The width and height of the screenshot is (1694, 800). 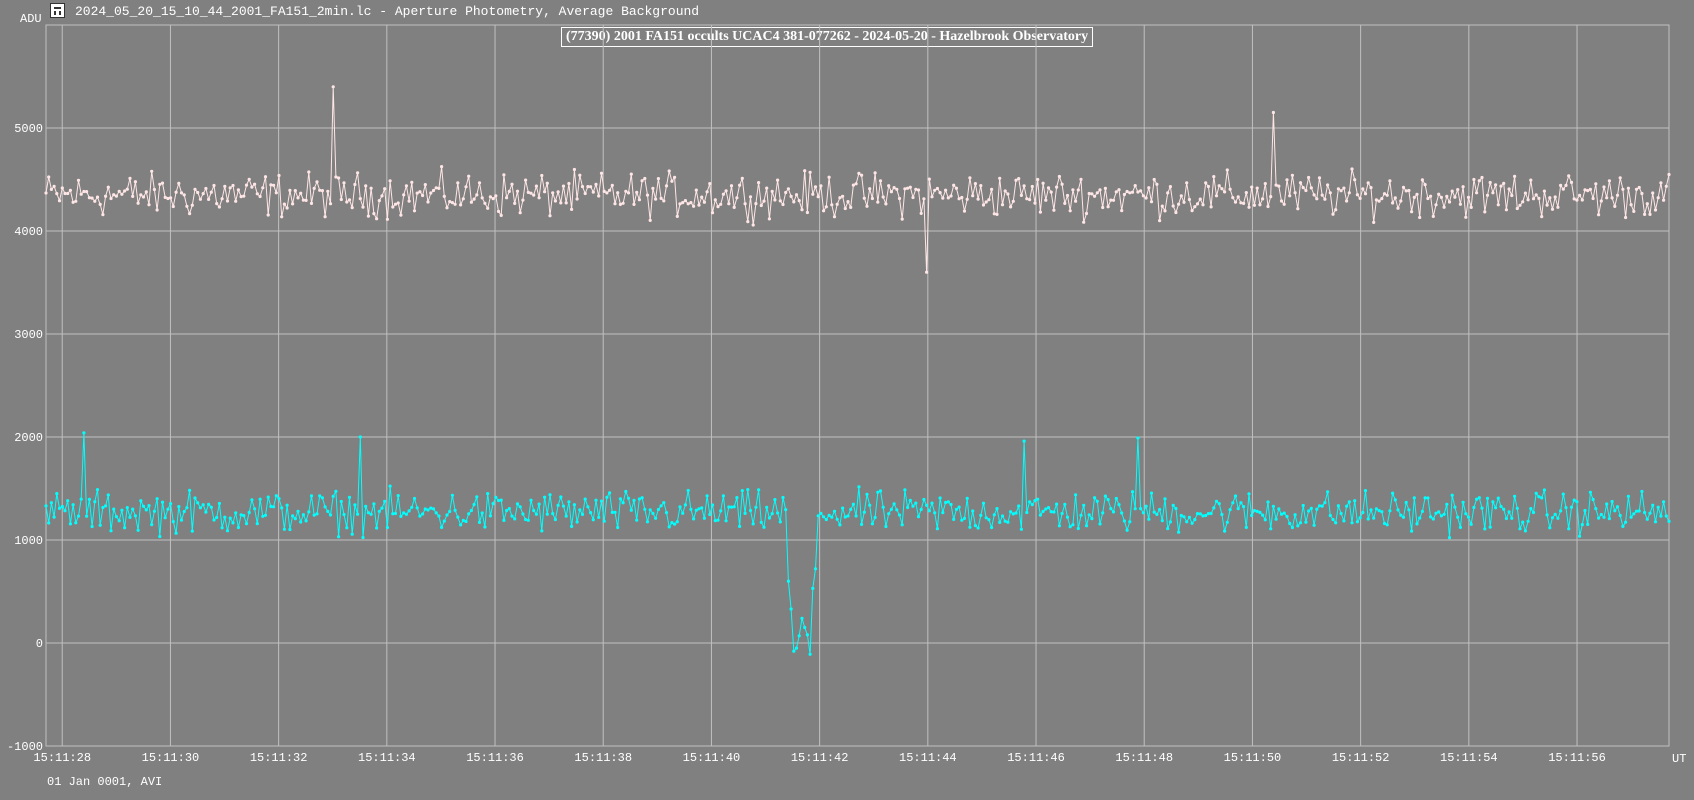 I want to click on x-tick-label: 15:11:30, so click(x=171, y=758).